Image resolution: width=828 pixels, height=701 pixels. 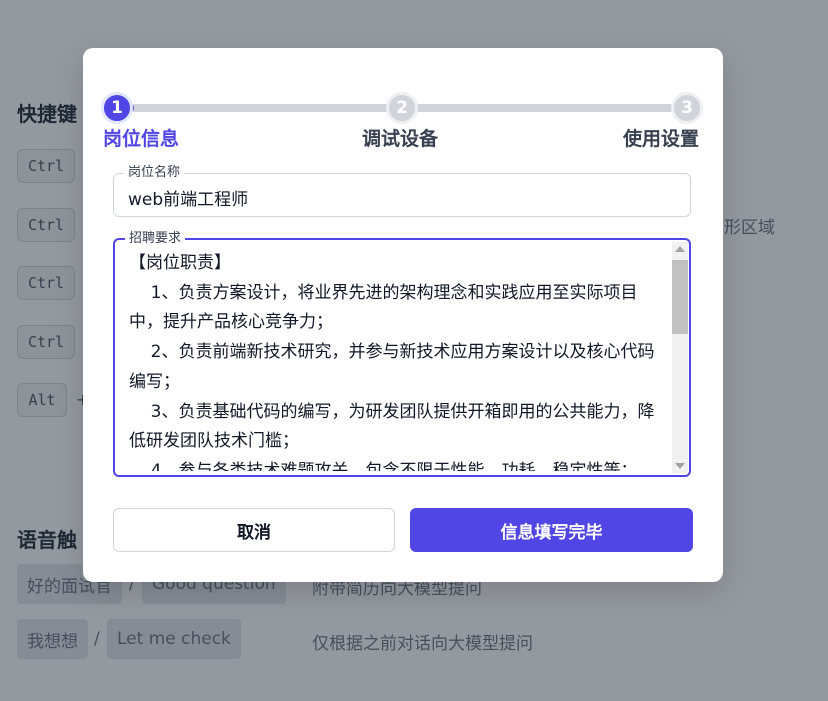 I want to click on scrollbar-thumb, so click(x=680, y=297).